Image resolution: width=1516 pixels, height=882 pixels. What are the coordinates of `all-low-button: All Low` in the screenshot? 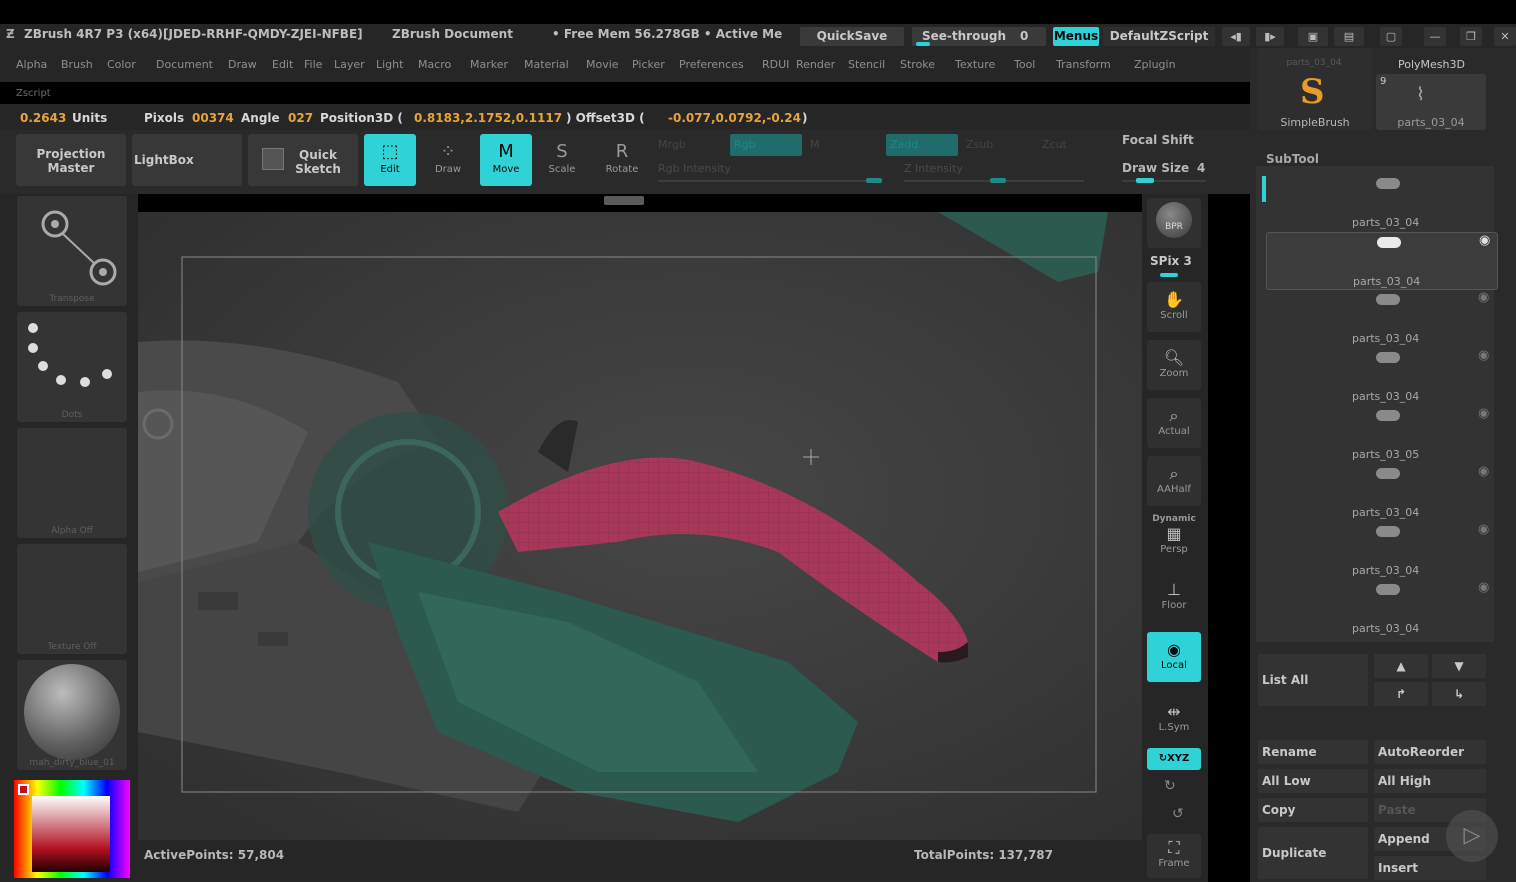 It's located at (1313, 781).